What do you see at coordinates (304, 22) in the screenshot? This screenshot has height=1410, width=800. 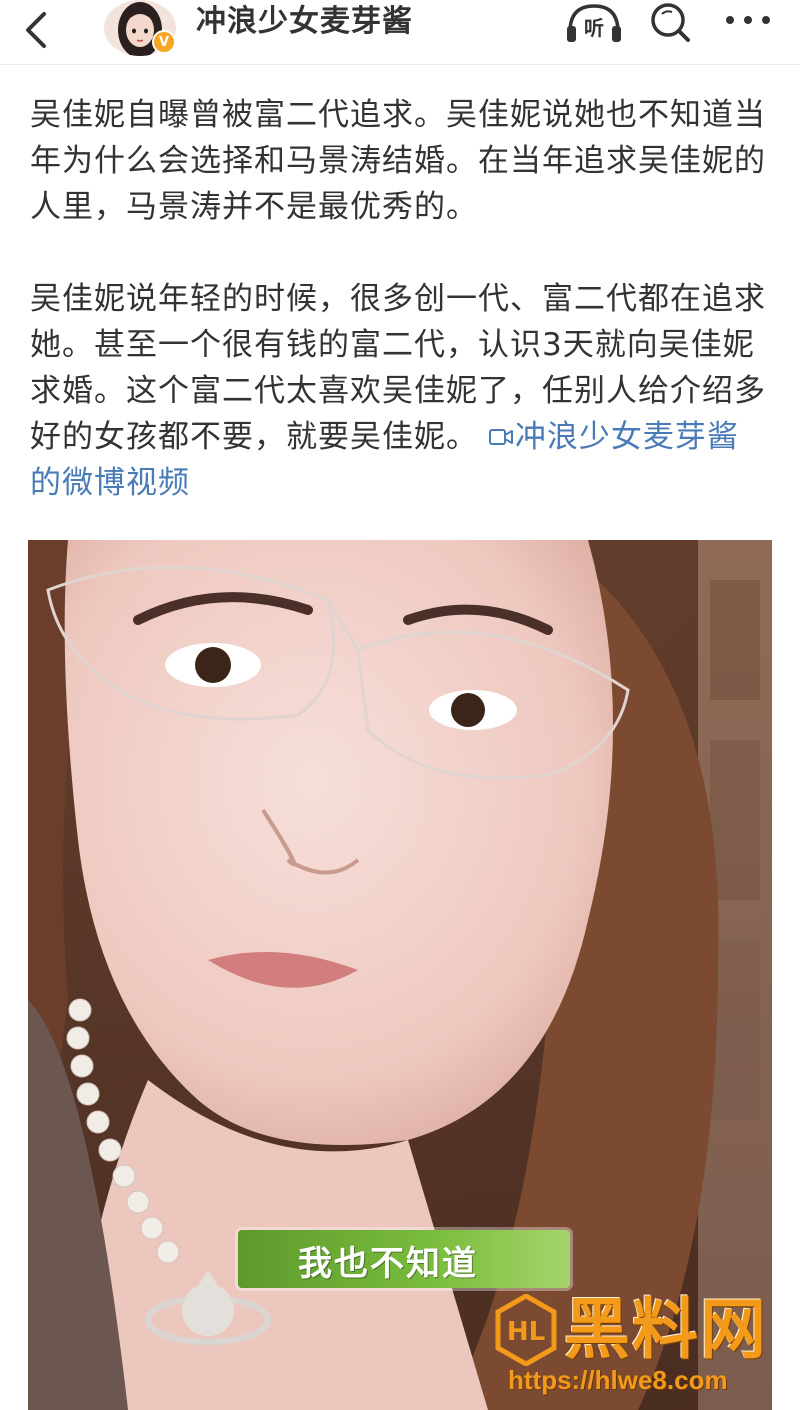 I see `author-name: 冲浪少女麦芽酱` at bounding box center [304, 22].